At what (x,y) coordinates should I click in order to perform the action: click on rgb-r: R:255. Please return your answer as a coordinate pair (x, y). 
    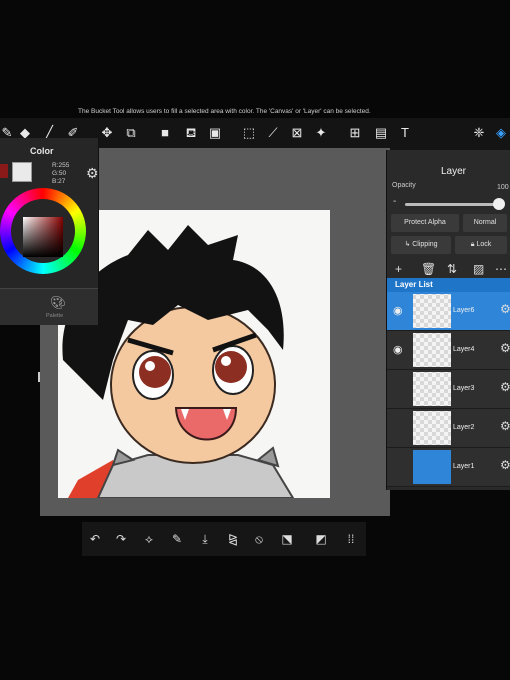
    Looking at the image, I should click on (61, 165).